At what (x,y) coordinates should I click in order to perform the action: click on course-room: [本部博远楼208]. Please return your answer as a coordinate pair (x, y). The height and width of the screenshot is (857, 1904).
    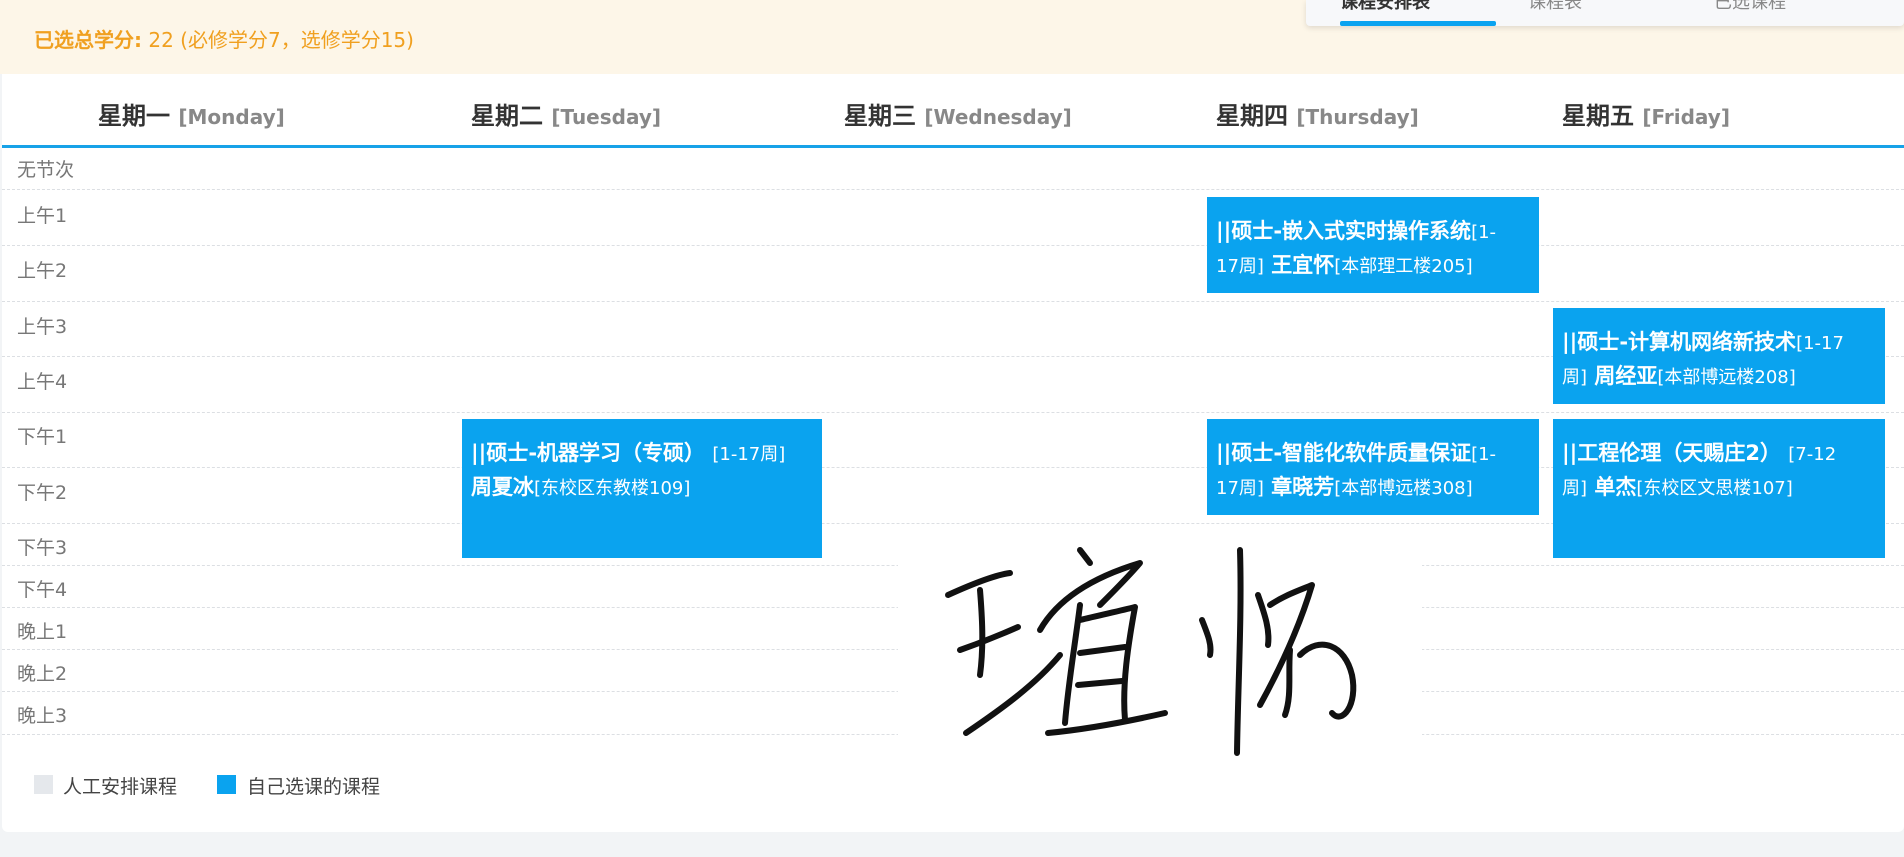
    Looking at the image, I should click on (1726, 377).